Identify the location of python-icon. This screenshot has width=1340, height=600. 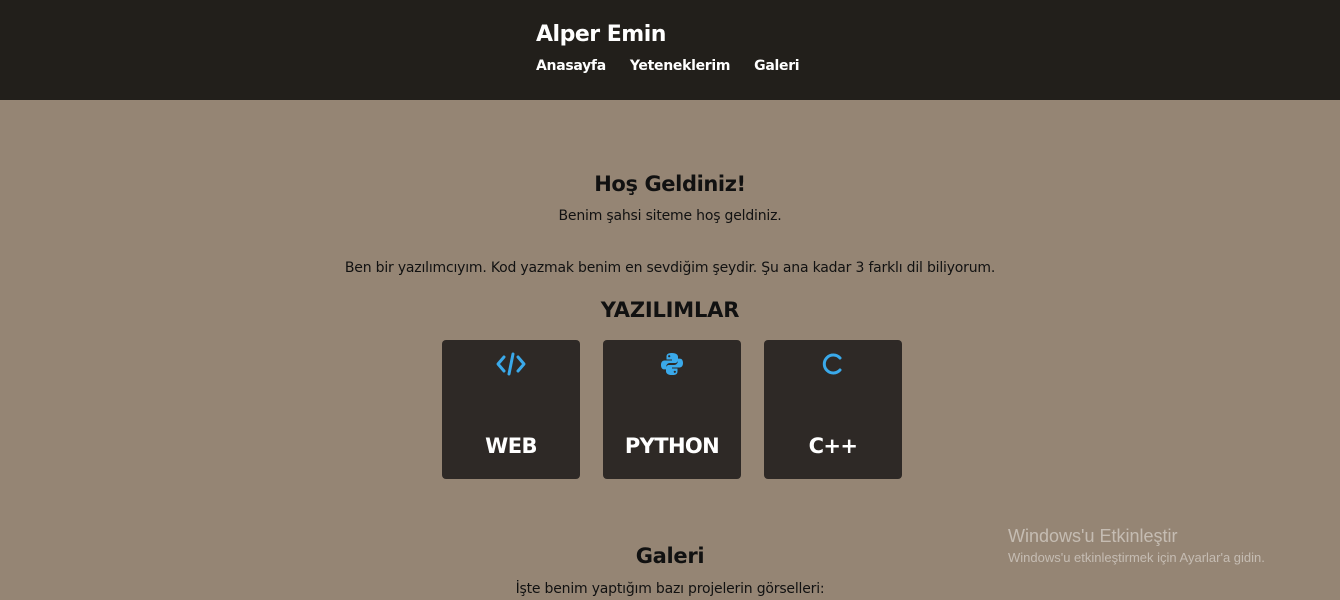
(672, 364).